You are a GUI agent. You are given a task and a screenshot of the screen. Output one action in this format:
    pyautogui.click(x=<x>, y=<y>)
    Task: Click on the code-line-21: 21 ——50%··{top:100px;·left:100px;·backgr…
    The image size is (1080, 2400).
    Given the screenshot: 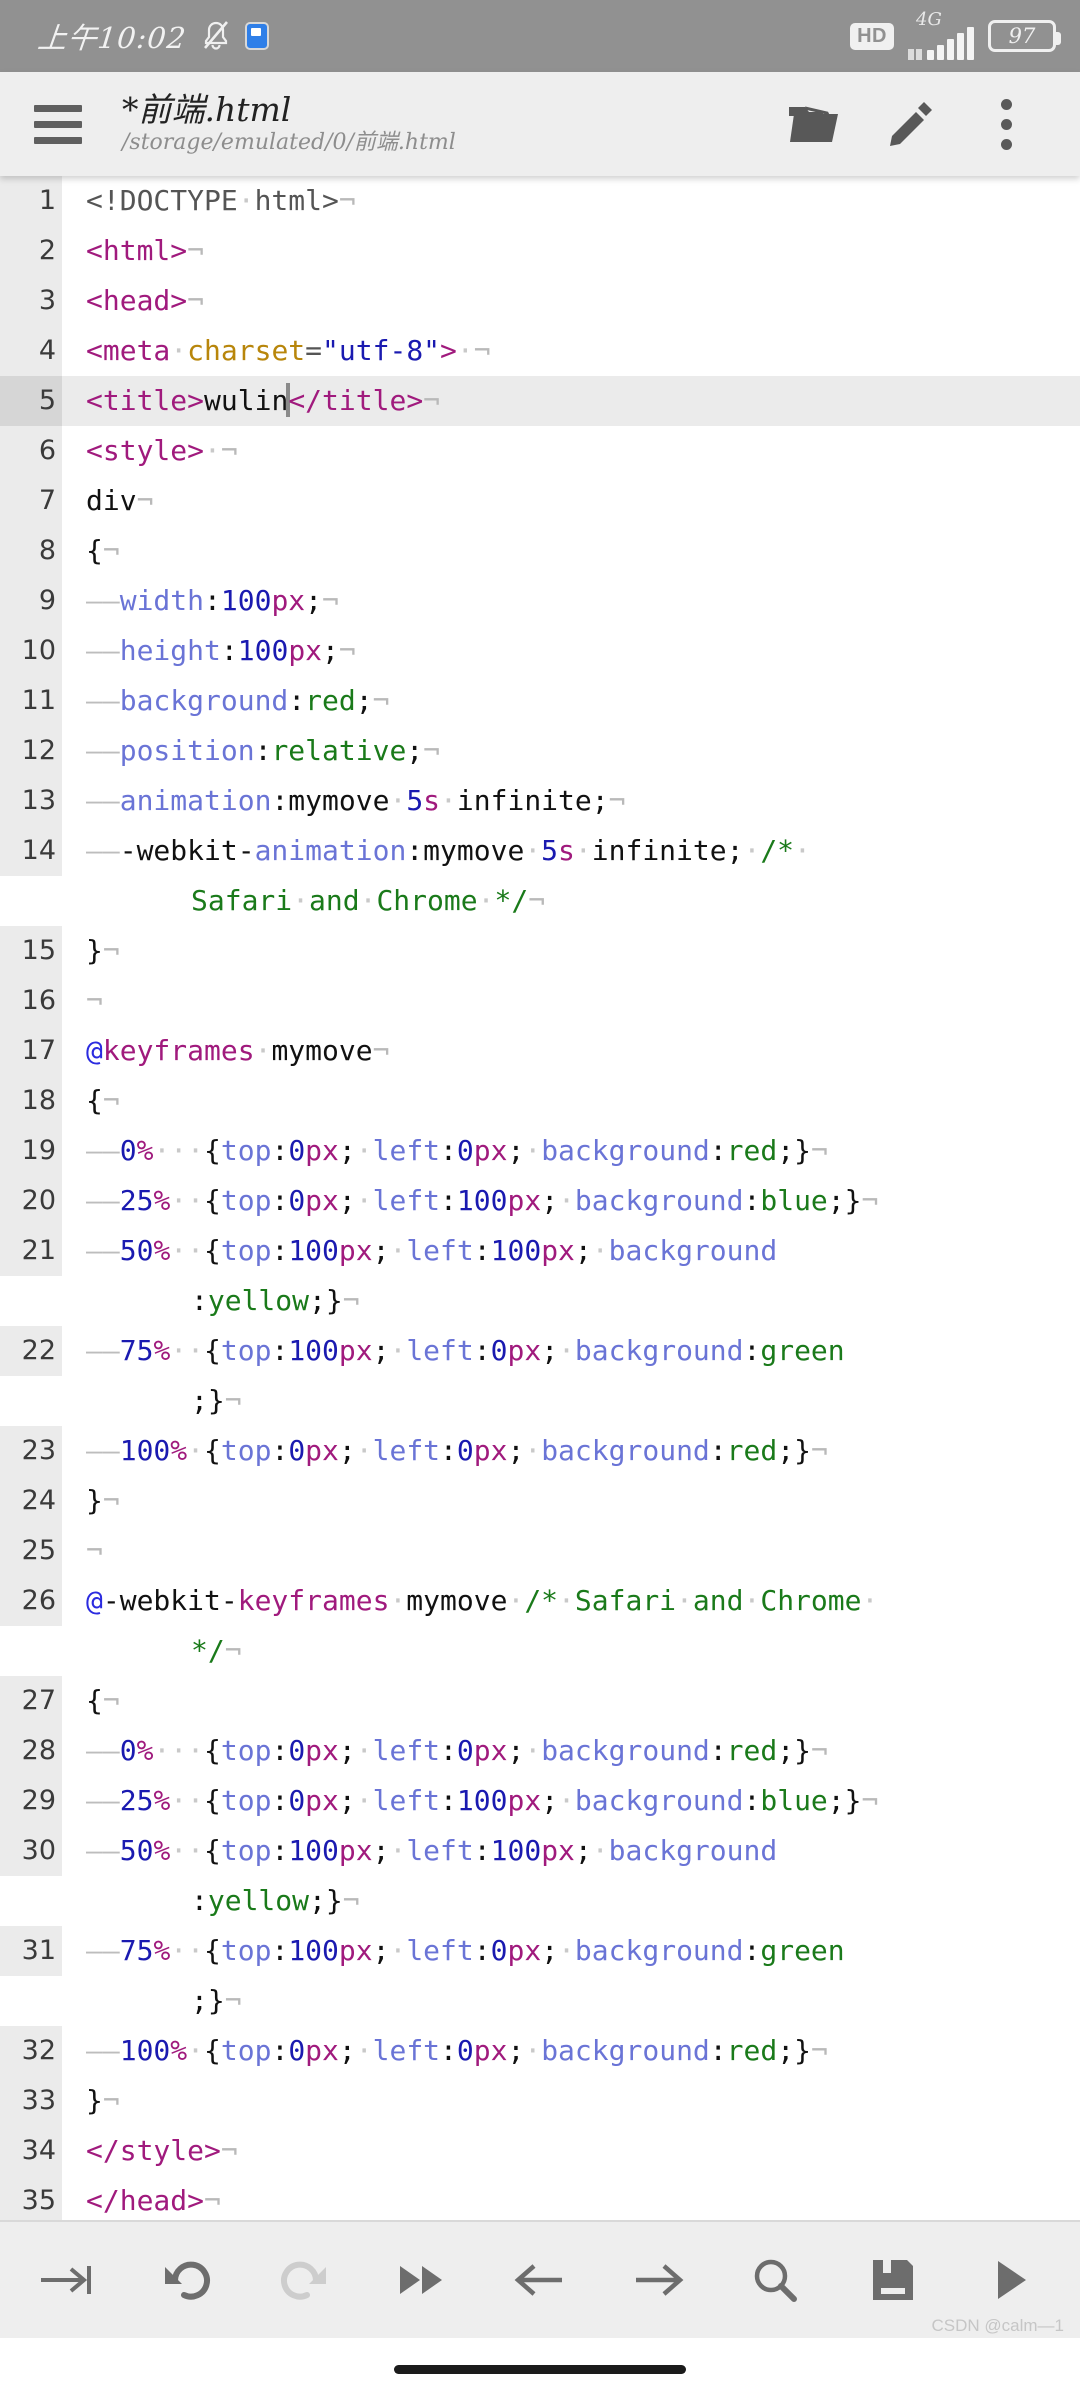 What is the action you would take?
    pyautogui.click(x=540, y=1276)
    